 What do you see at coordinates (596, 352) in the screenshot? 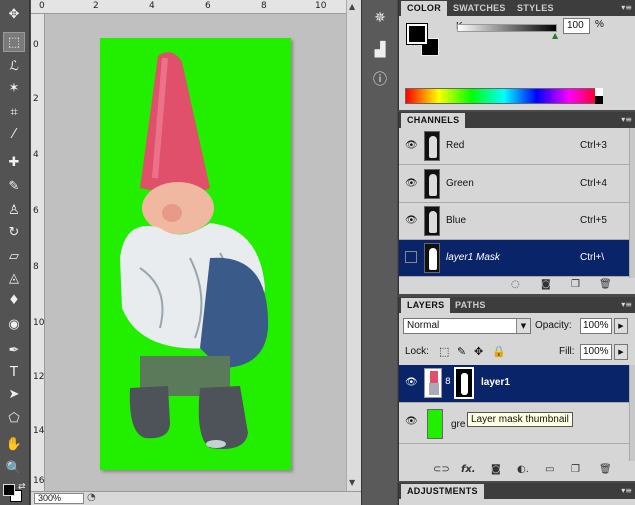
I see `fill-input: 100%` at bounding box center [596, 352].